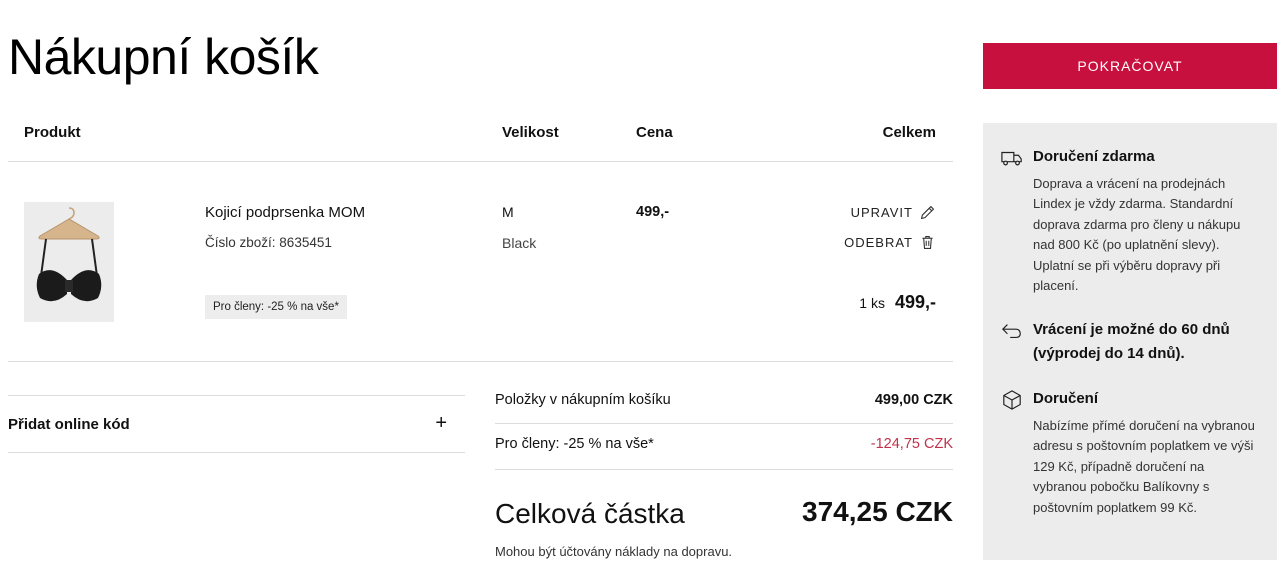  What do you see at coordinates (583, 400) in the screenshot?
I see `summary-items-label: Položky v nákupním košíku` at bounding box center [583, 400].